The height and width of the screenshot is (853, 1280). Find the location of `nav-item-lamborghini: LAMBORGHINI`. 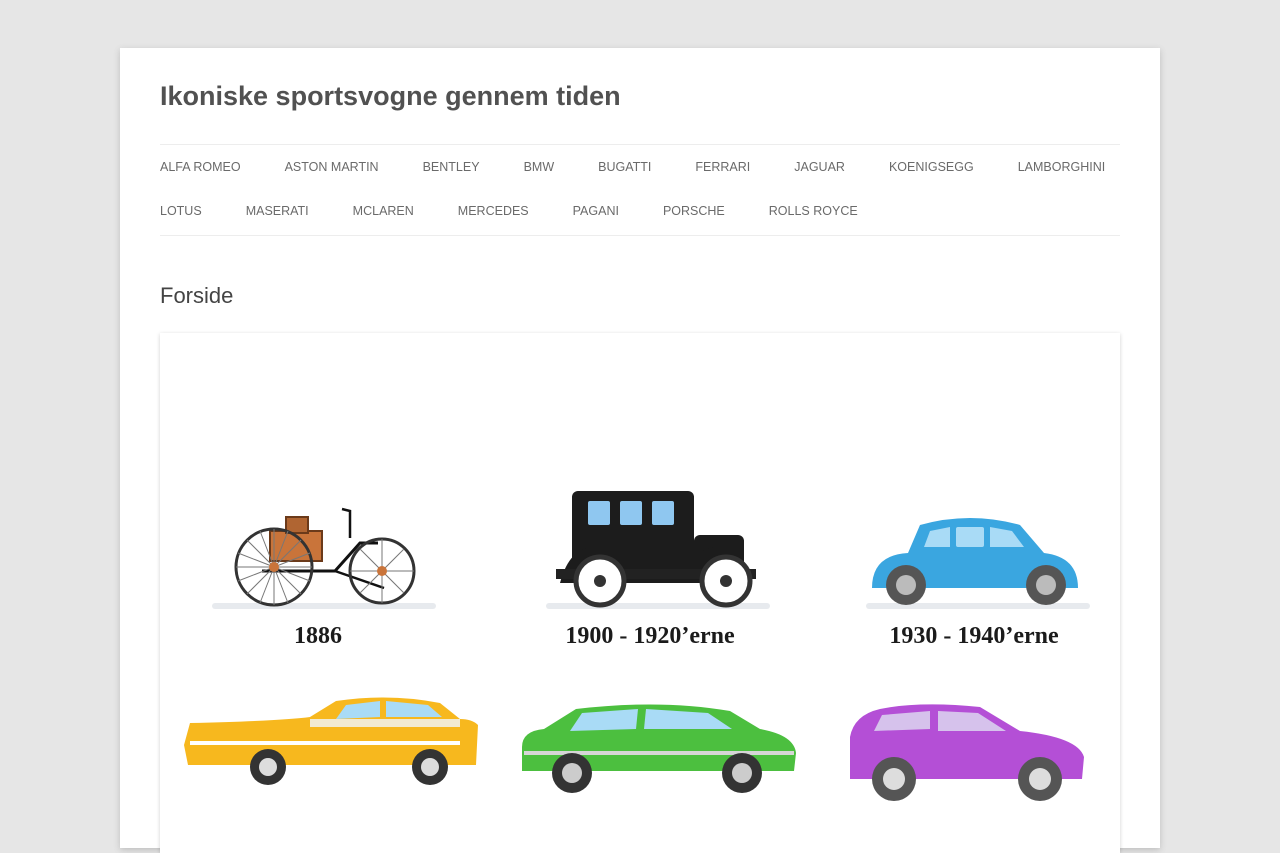

nav-item-lamborghini: LAMBORGHINI is located at coordinates (1062, 167).